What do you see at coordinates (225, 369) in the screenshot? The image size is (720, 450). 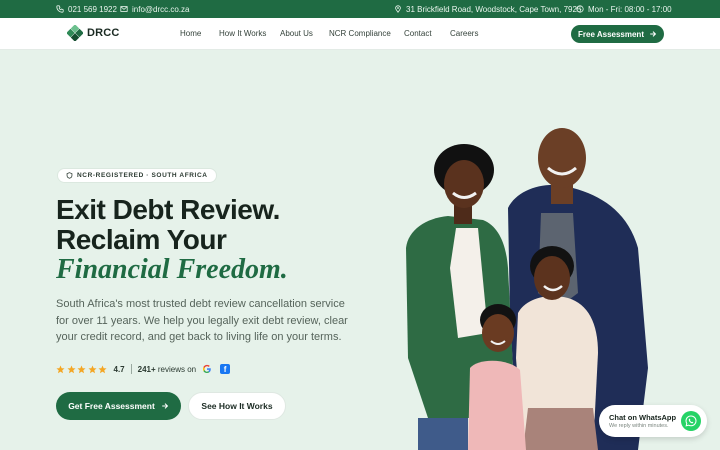 I see `facebook-icon: f` at bounding box center [225, 369].